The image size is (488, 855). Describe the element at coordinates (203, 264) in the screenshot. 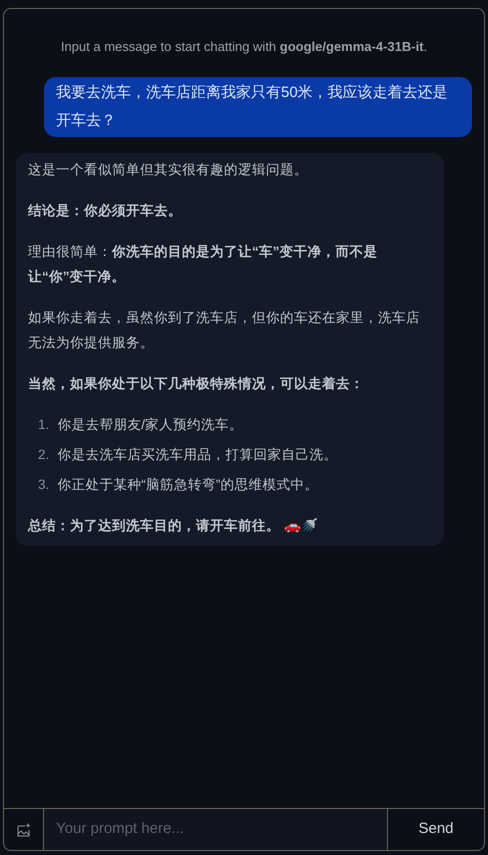

I see `message-paragraph: 理由很简单：你洗车的目的是为了让“车”变干净，而不是让“你”变干净。` at that location.